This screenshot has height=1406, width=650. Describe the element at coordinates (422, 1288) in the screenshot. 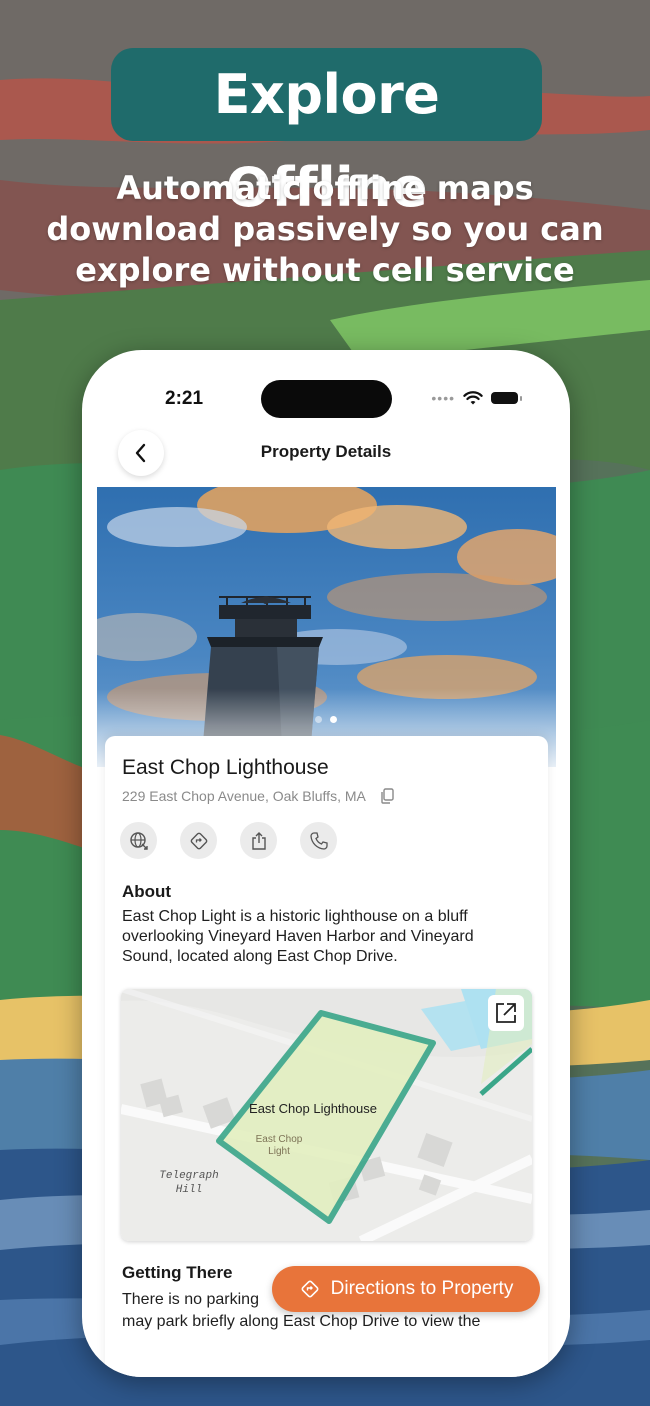

I see `directions-button-label: Directions to Property` at that location.